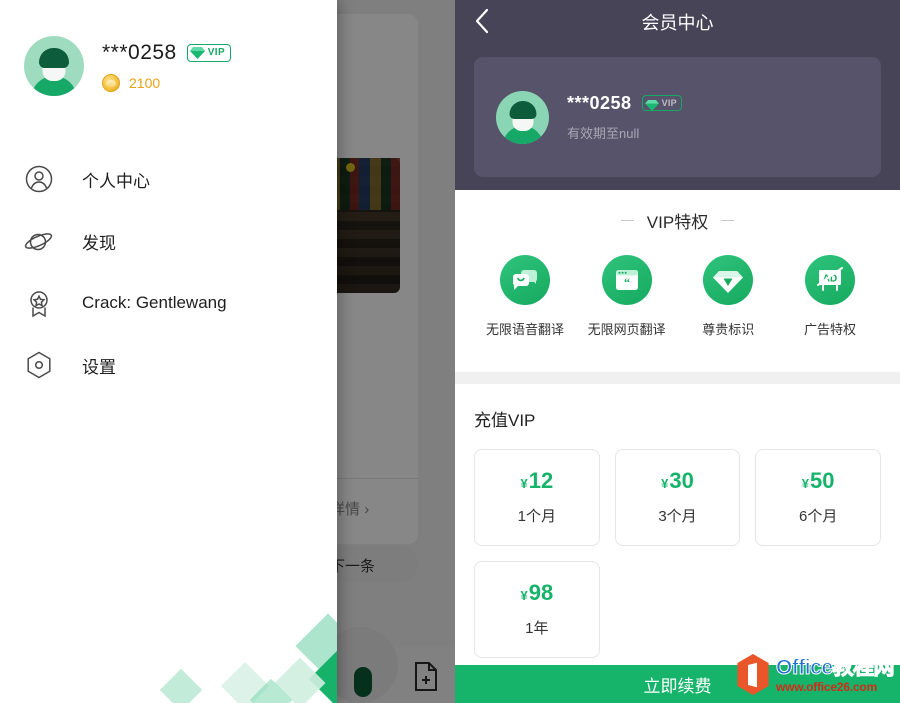  Describe the element at coordinates (168, 179) in the screenshot. I see `sidebar-item-personal-center: 个人中心` at that location.